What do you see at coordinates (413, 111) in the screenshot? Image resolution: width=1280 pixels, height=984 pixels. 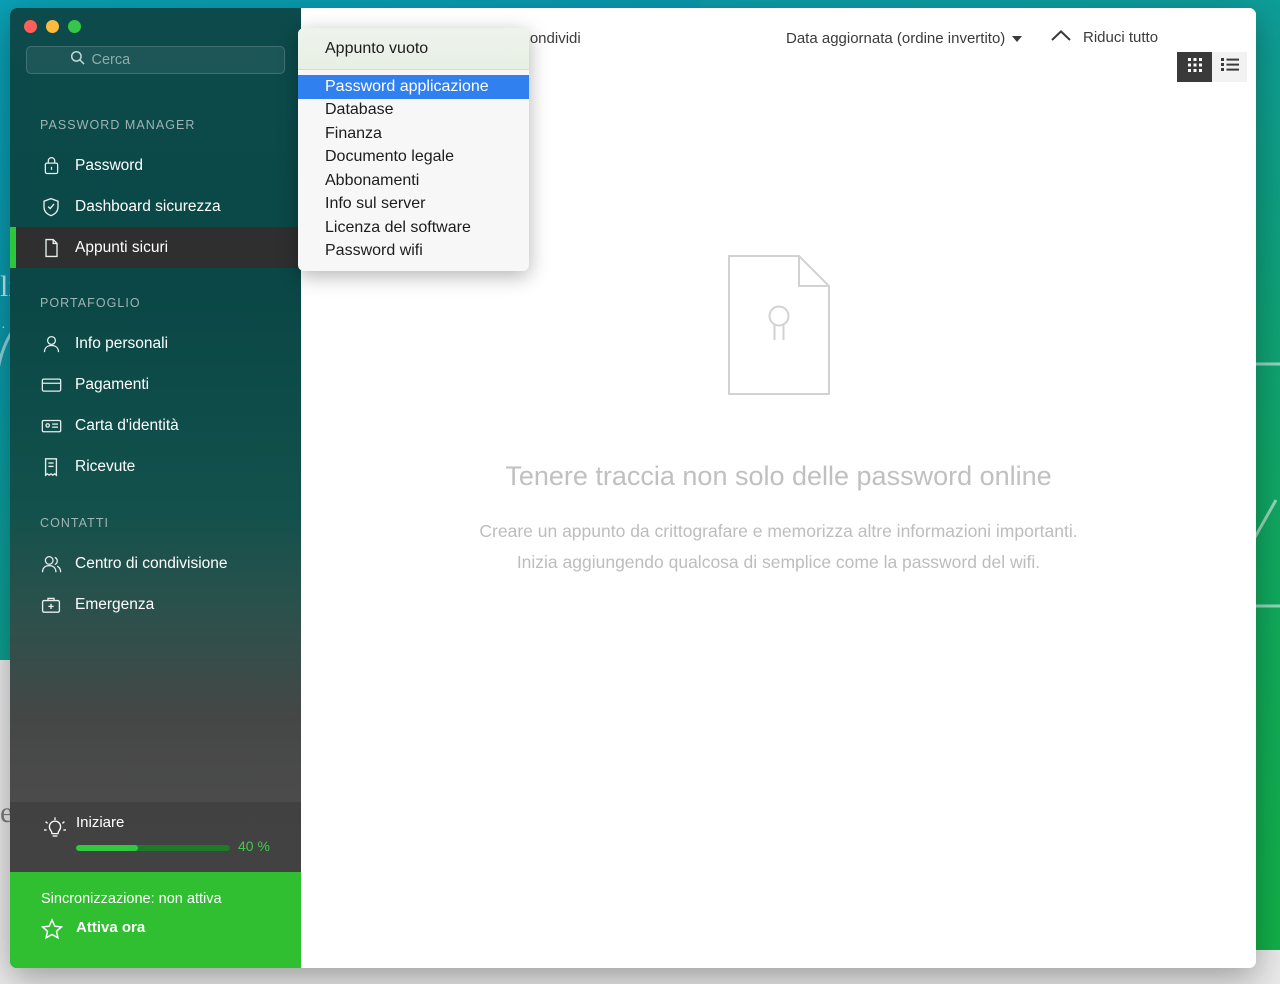 I see `menu-item-database: Database` at bounding box center [413, 111].